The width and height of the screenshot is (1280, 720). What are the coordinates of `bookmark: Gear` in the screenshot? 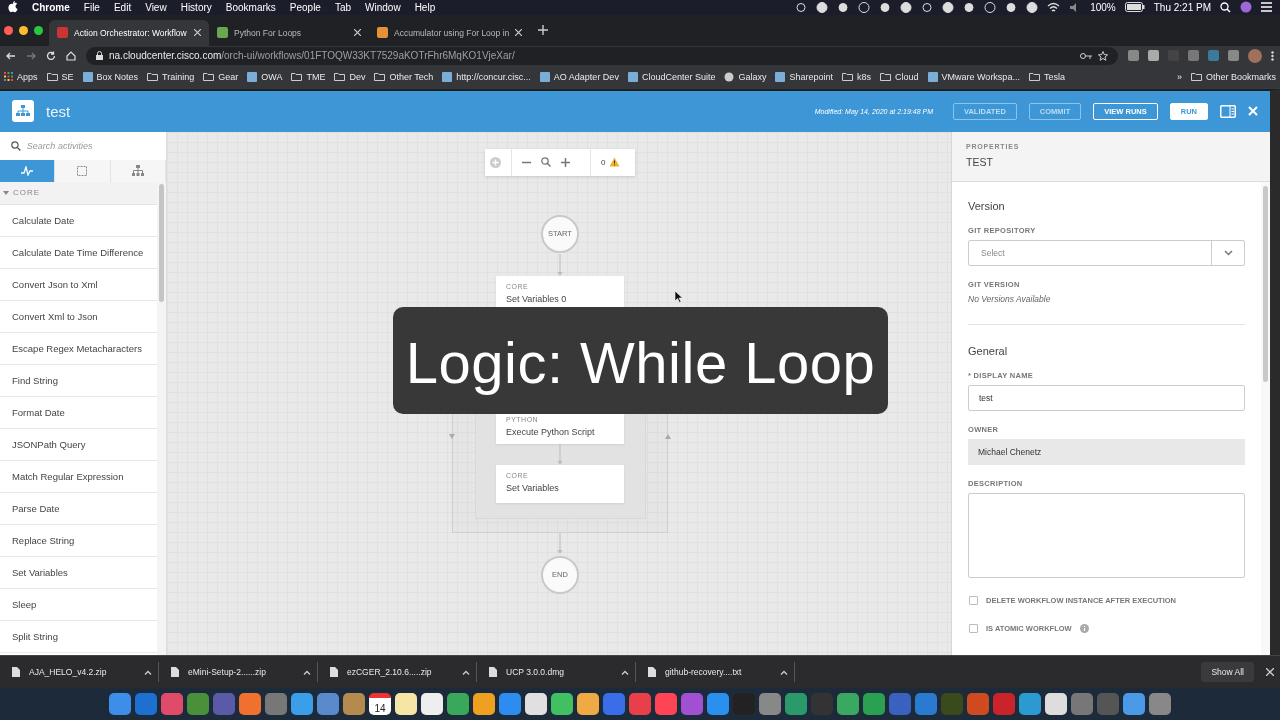 It's located at (221, 76).